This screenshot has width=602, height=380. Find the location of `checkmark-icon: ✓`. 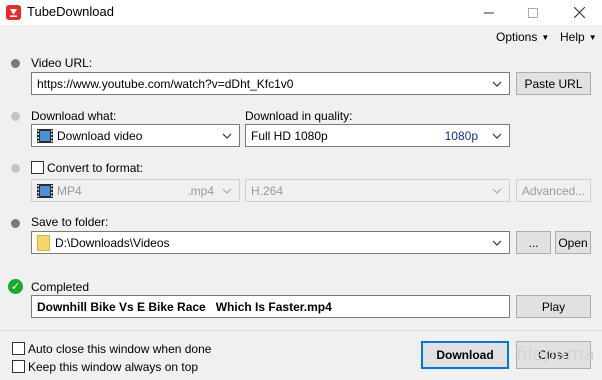

checkmark-icon: ✓ is located at coordinates (15, 286).